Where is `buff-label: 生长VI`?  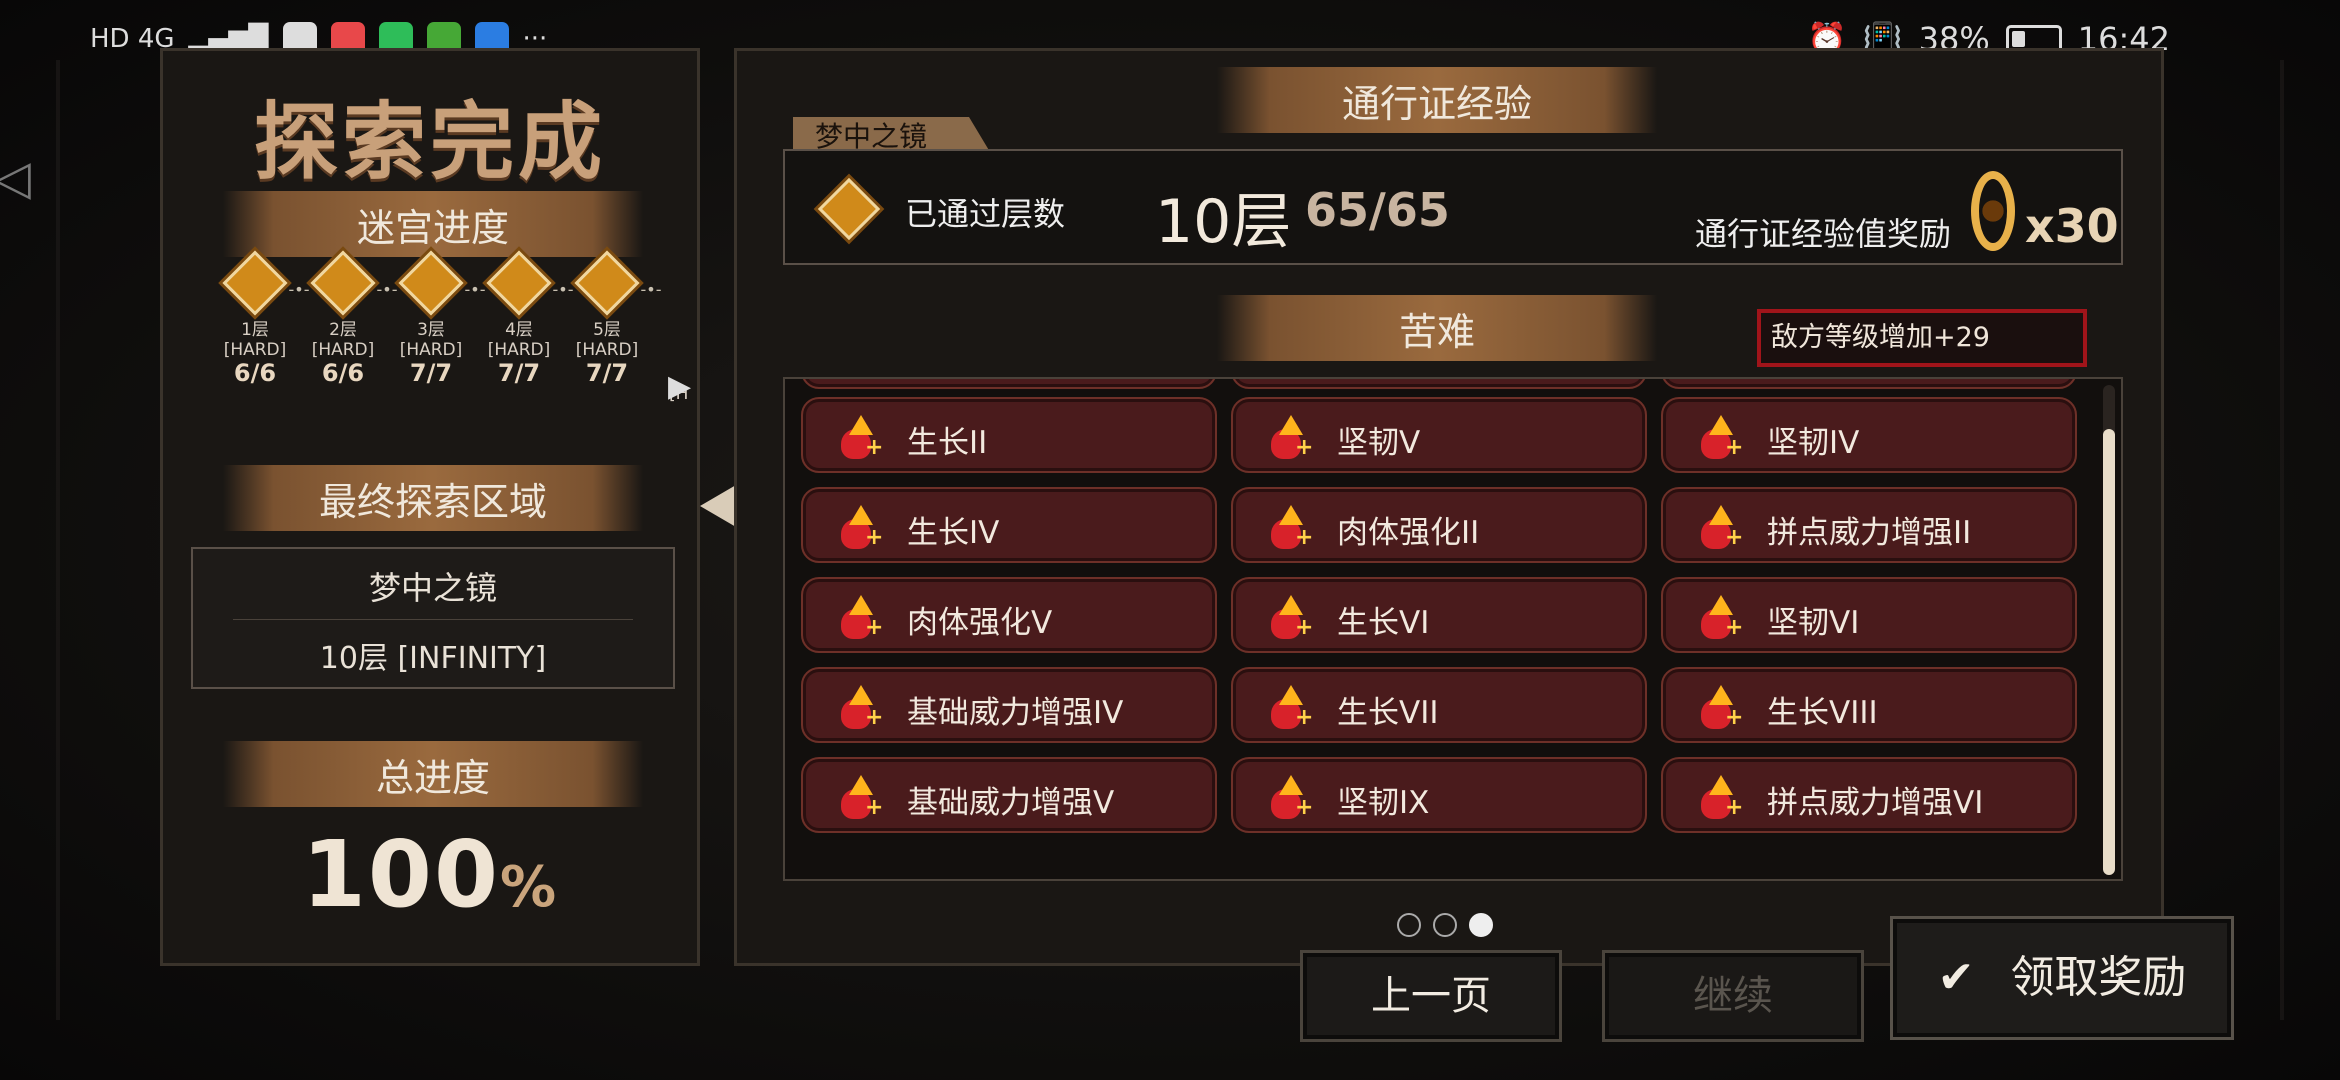 buff-label: 生长VI is located at coordinates (1383, 623).